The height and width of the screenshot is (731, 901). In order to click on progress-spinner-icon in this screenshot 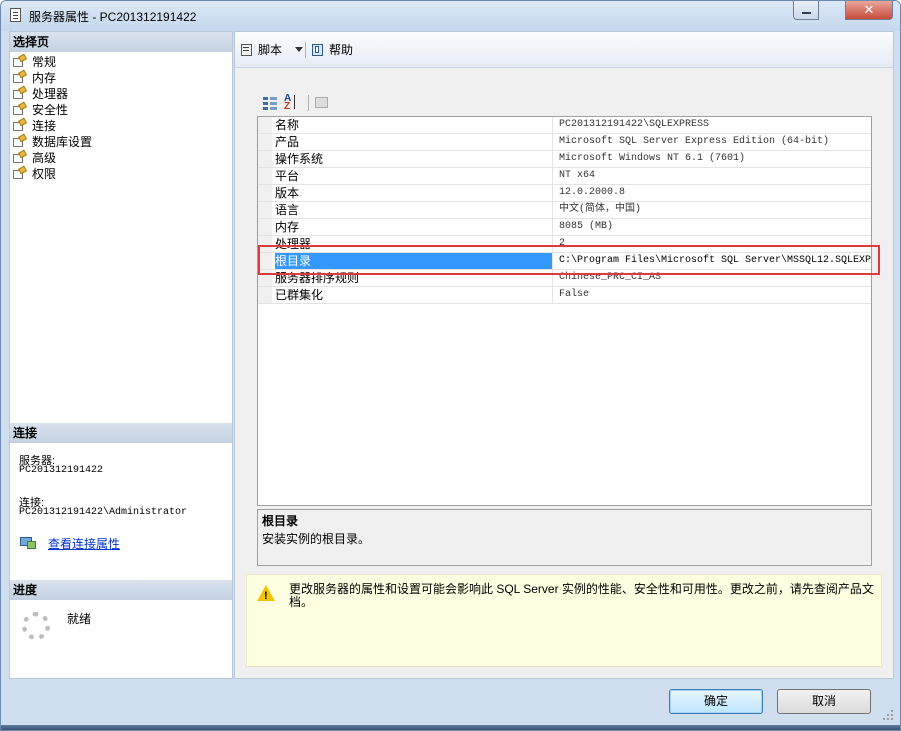, I will do `click(36, 626)`.